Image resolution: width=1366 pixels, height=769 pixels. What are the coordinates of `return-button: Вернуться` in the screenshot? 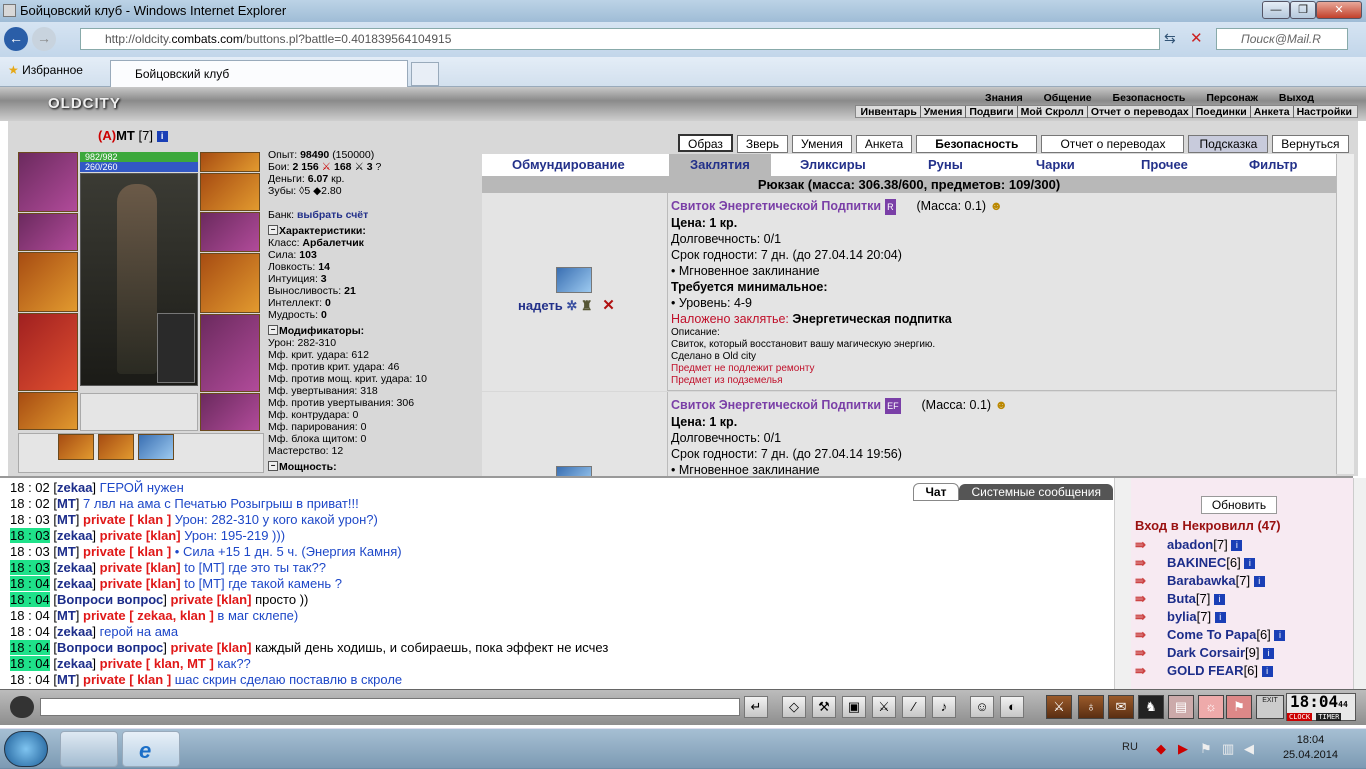 It's located at (1310, 144).